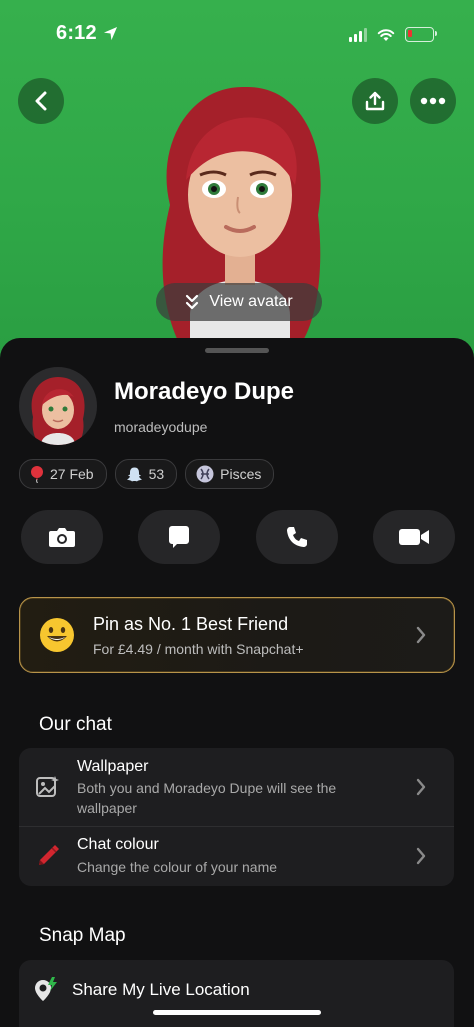 The width and height of the screenshot is (474, 1027). What do you see at coordinates (75, 724) in the screenshot?
I see `our-chat-heading: Our chat` at bounding box center [75, 724].